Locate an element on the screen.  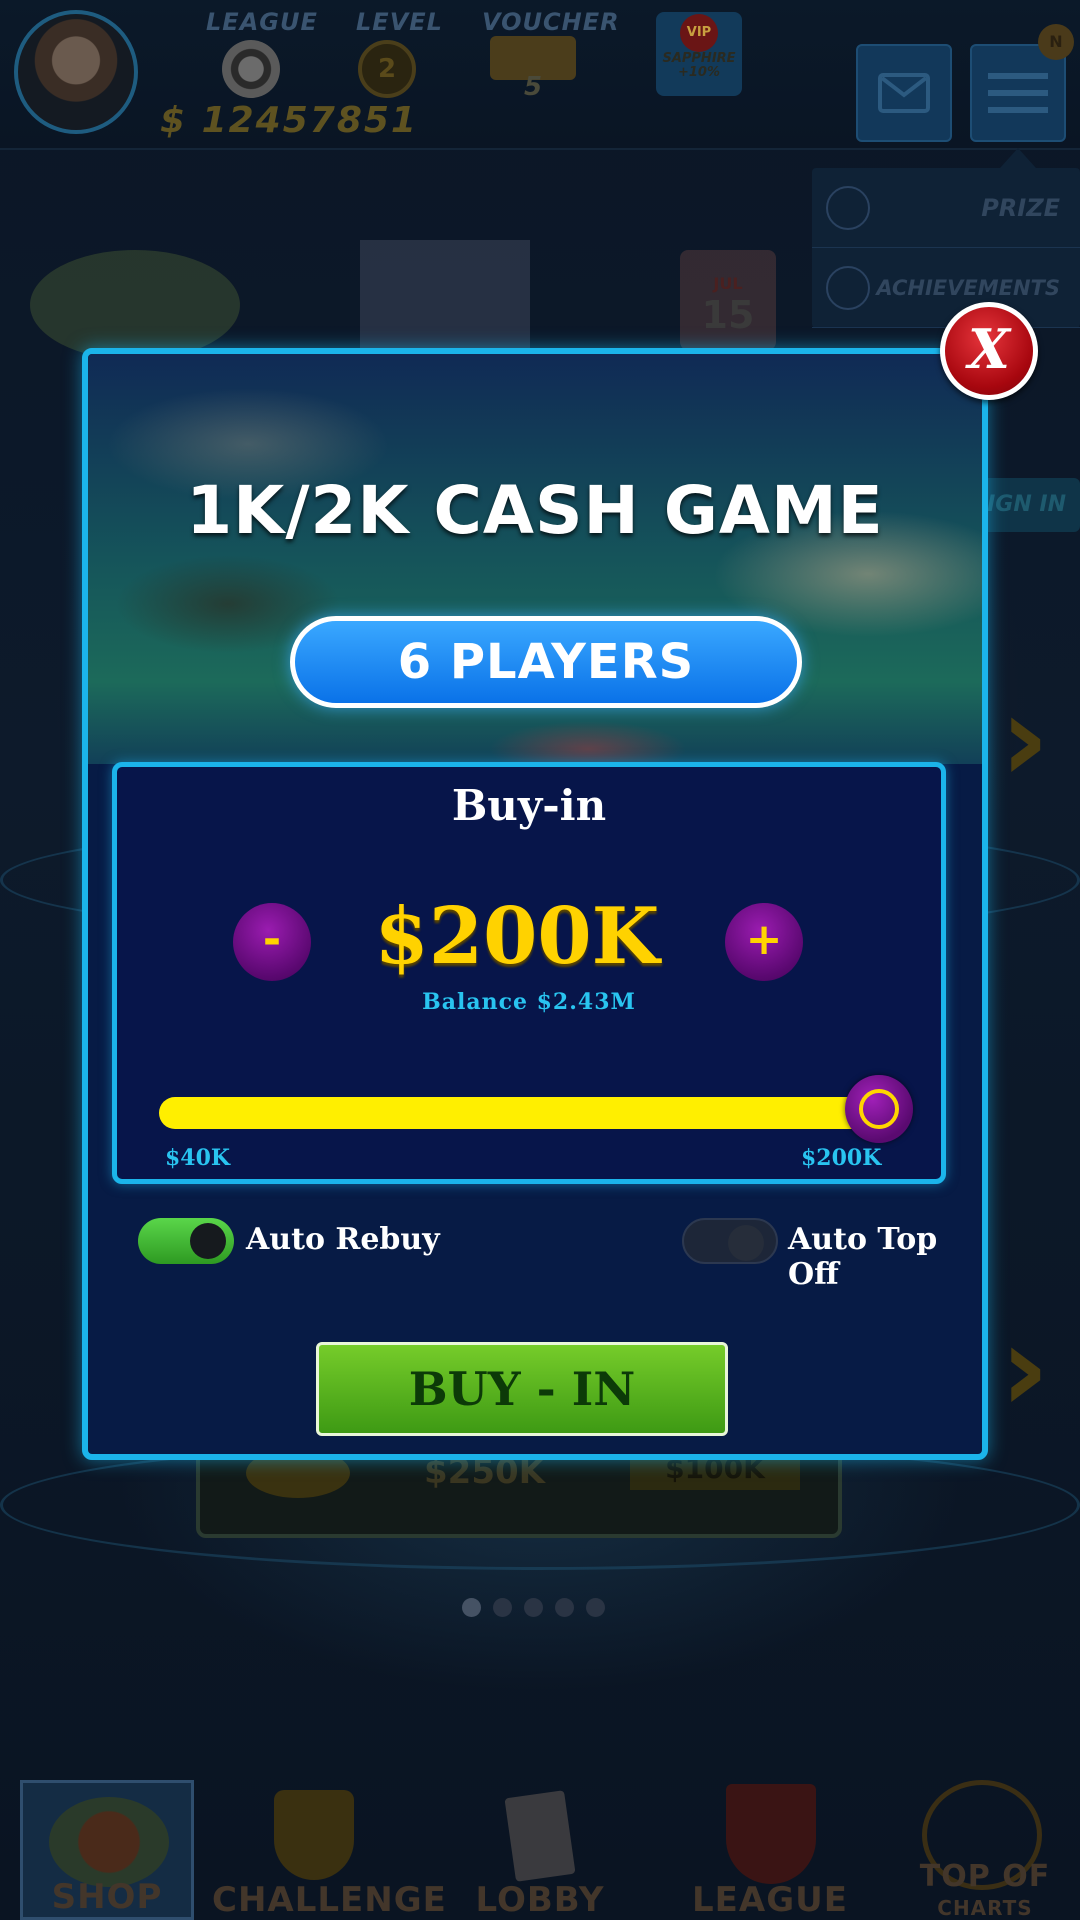
notification-badge: N is located at coordinates (1056, 42).